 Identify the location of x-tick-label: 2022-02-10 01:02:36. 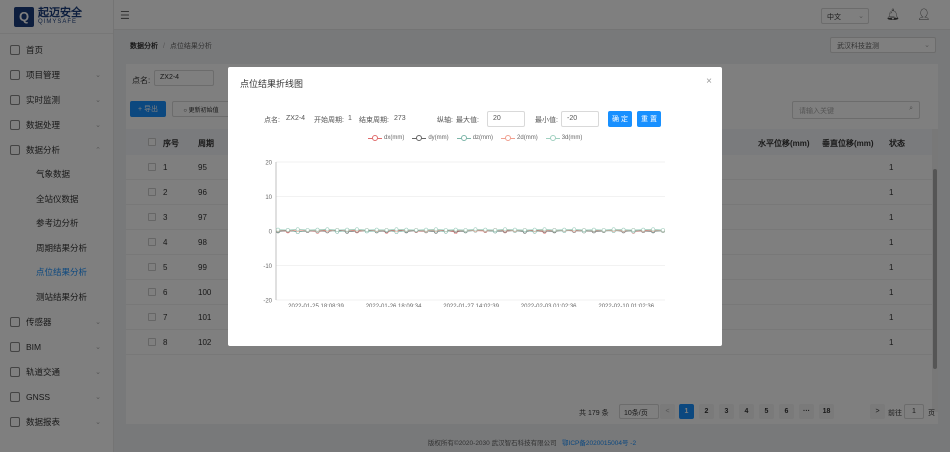
(626, 305).